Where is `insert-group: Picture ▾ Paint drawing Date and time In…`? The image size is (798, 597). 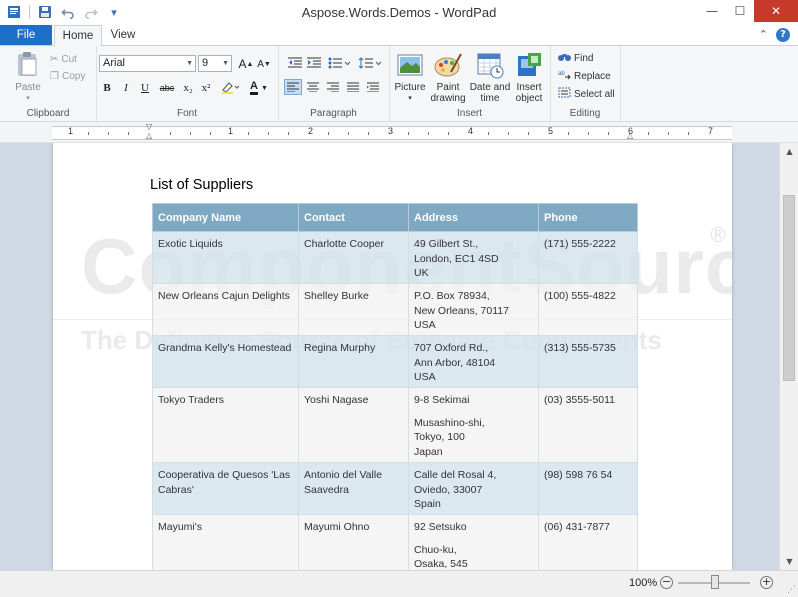
insert-group: Picture ▾ Paint drawing Date and time In… is located at coordinates (470, 83).